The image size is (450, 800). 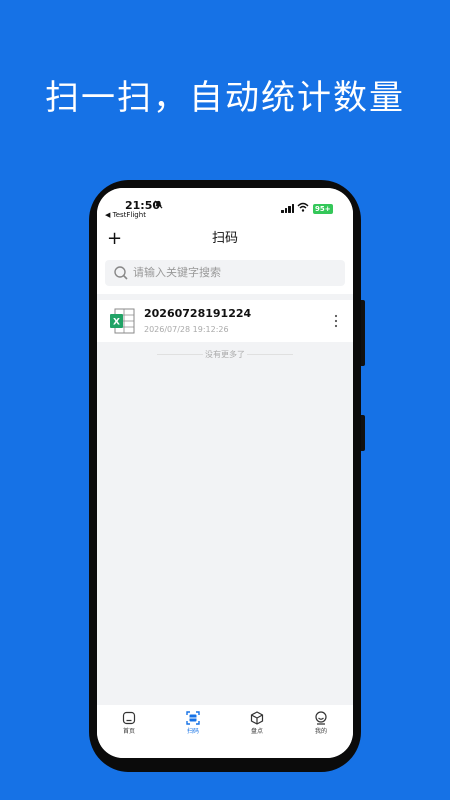 What do you see at coordinates (186, 329) in the screenshot?
I see `file-date: 2026/07/28 19:12:26` at bounding box center [186, 329].